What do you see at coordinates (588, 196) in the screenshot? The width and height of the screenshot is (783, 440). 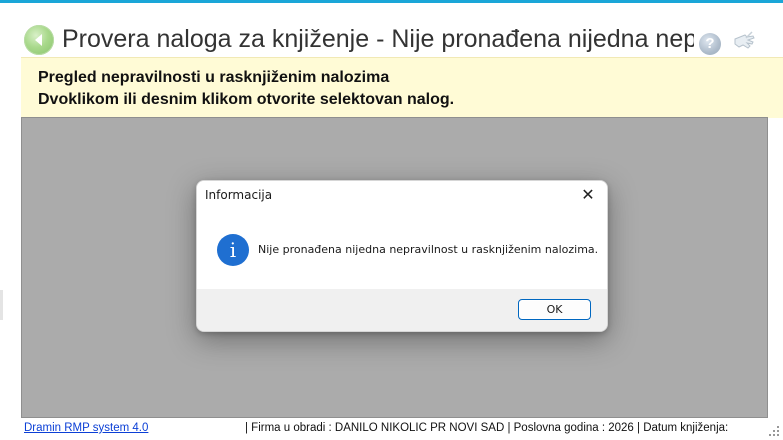 I see `close-icon: ✕` at bounding box center [588, 196].